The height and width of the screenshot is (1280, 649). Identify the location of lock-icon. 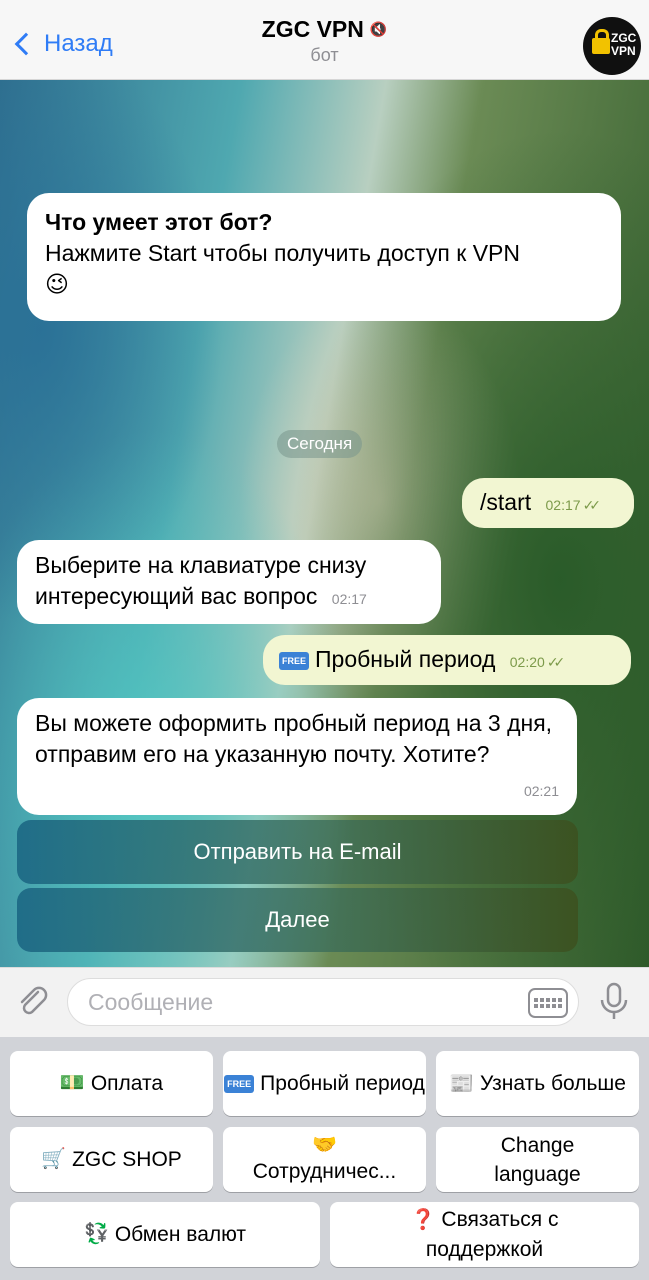
(601, 41).